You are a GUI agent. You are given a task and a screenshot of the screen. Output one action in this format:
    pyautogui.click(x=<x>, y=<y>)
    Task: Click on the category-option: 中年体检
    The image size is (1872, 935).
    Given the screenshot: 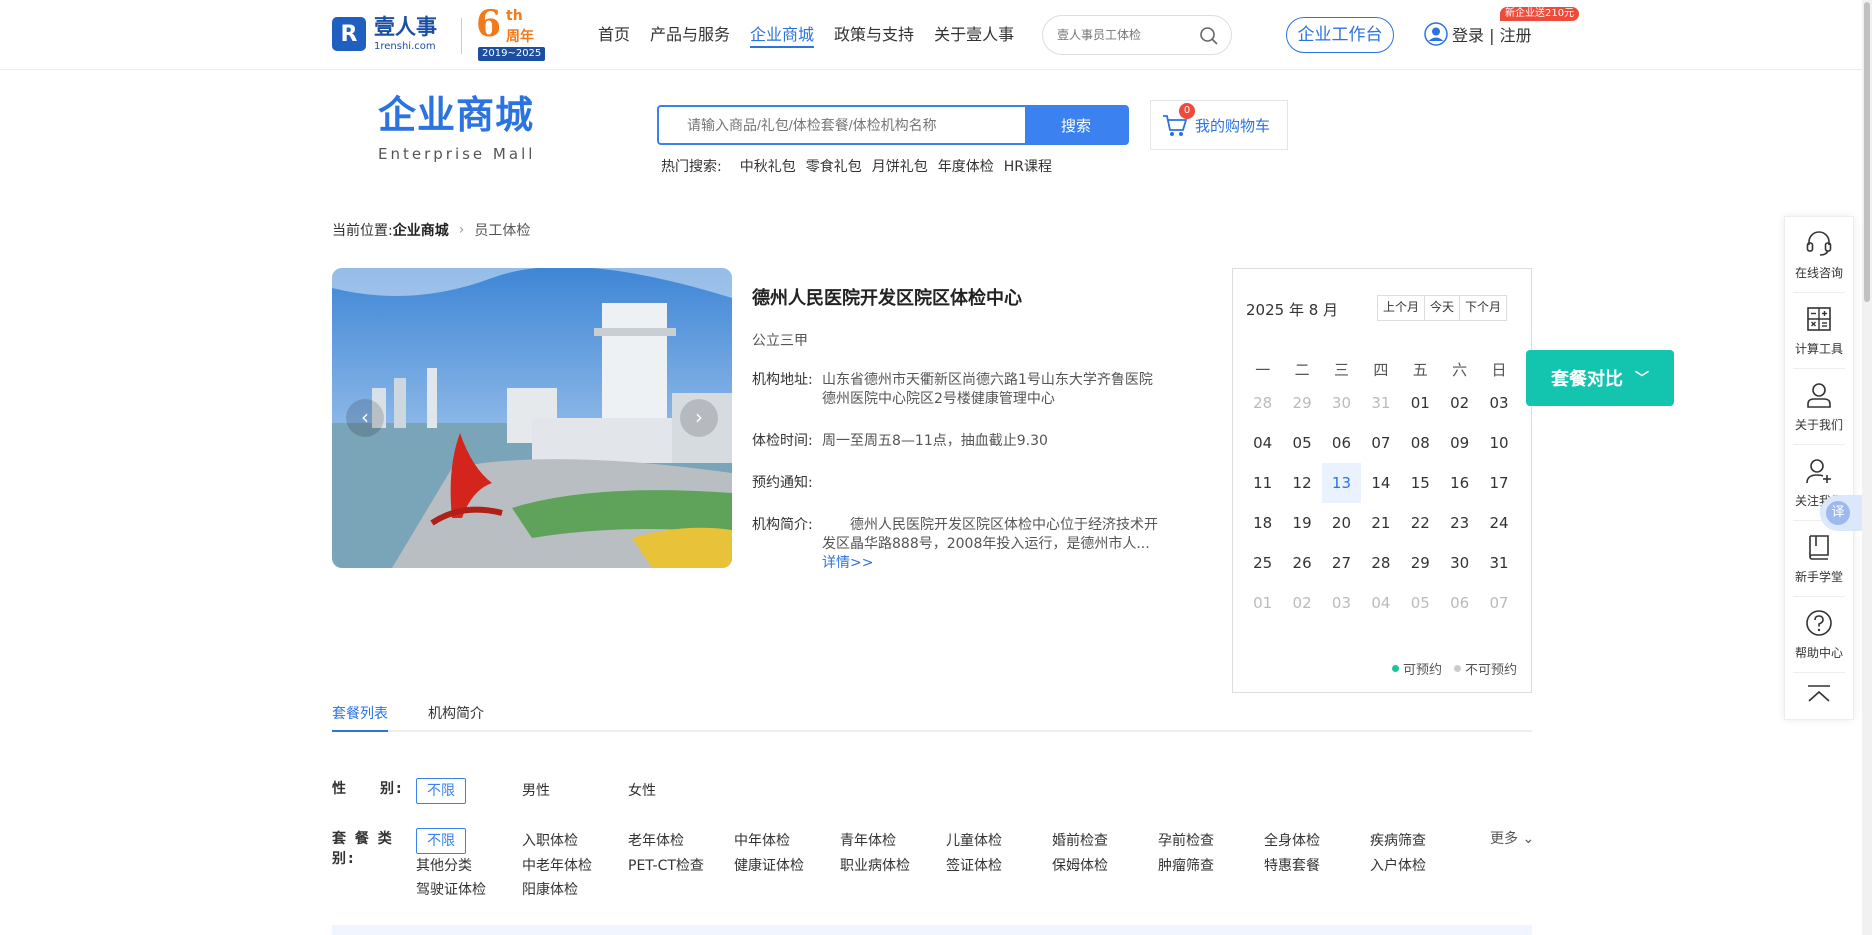 What is the action you would take?
    pyautogui.click(x=787, y=841)
    